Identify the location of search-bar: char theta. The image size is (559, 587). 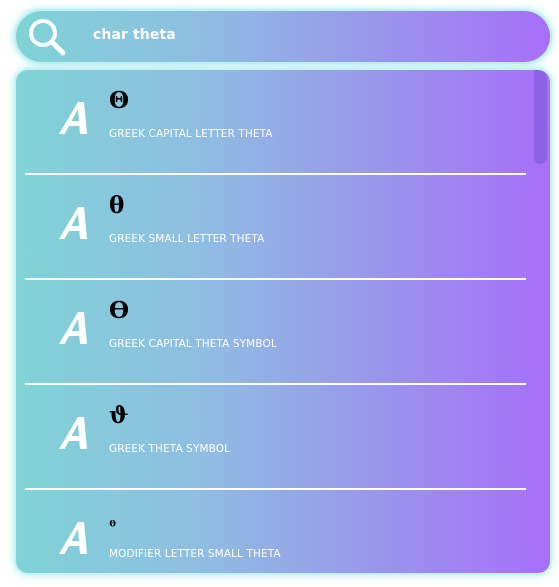
(283, 36).